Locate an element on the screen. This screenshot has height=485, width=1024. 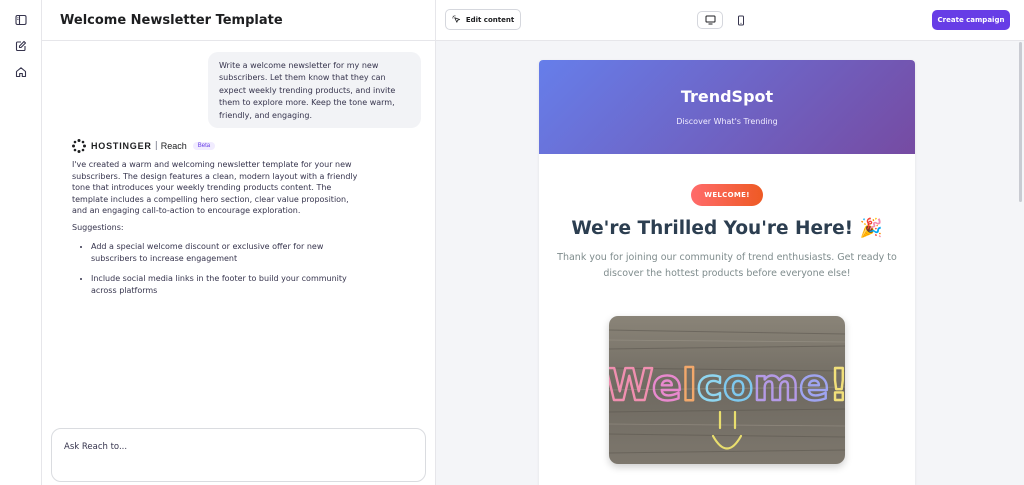
chat-header: Welcome Newsletter Template is located at coordinates (238, 20).